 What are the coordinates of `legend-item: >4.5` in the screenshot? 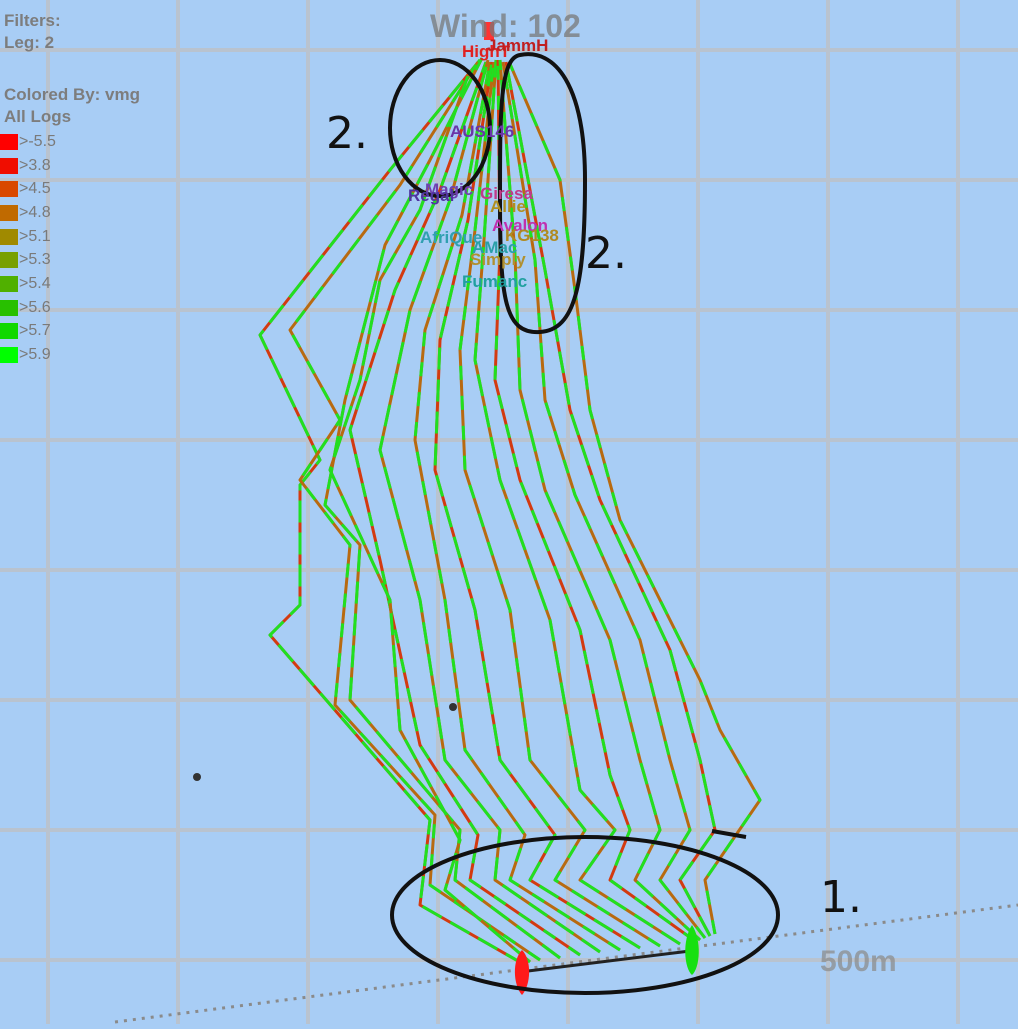 It's located at (28, 189).